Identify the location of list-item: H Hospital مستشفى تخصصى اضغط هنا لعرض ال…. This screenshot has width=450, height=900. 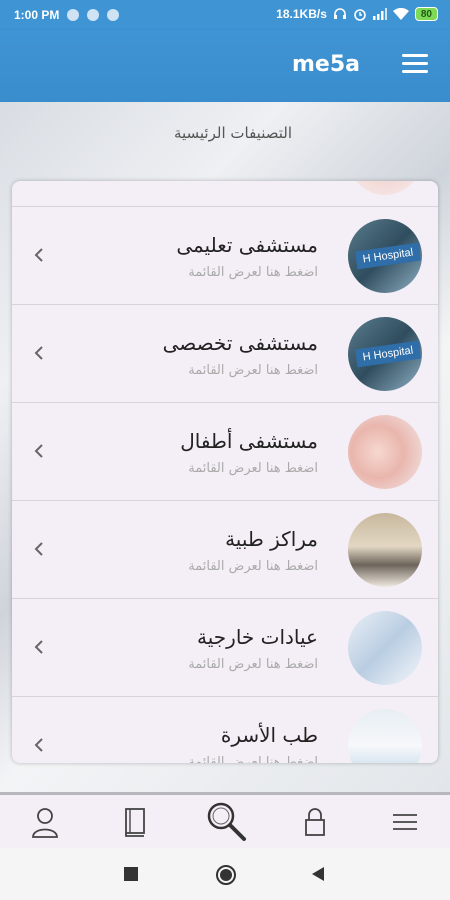
(225, 354).